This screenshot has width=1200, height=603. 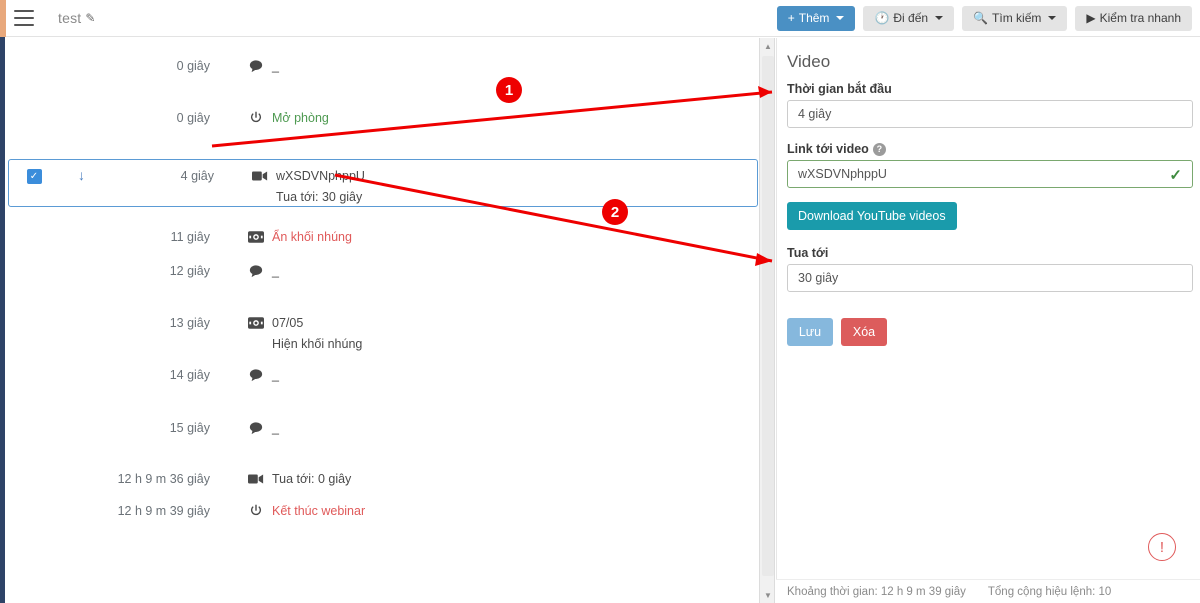 I want to click on video-link-input, so click(x=990, y=174).